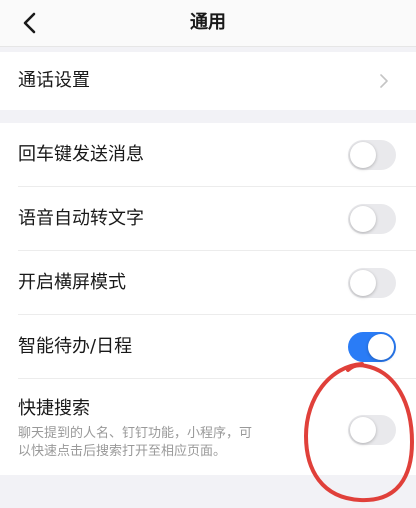 This screenshot has width=416, height=508. I want to click on call-settings-row: 通话设置, so click(208, 81).